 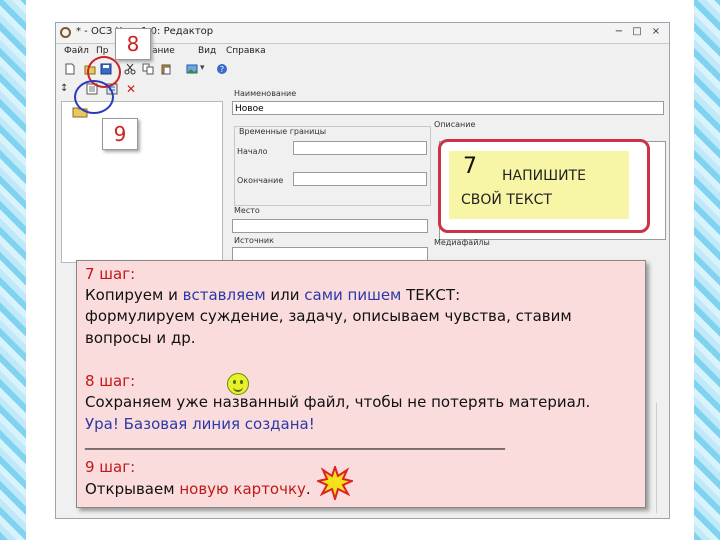 What do you see at coordinates (163, 51) in the screenshot?
I see `menu-insert: ание` at bounding box center [163, 51].